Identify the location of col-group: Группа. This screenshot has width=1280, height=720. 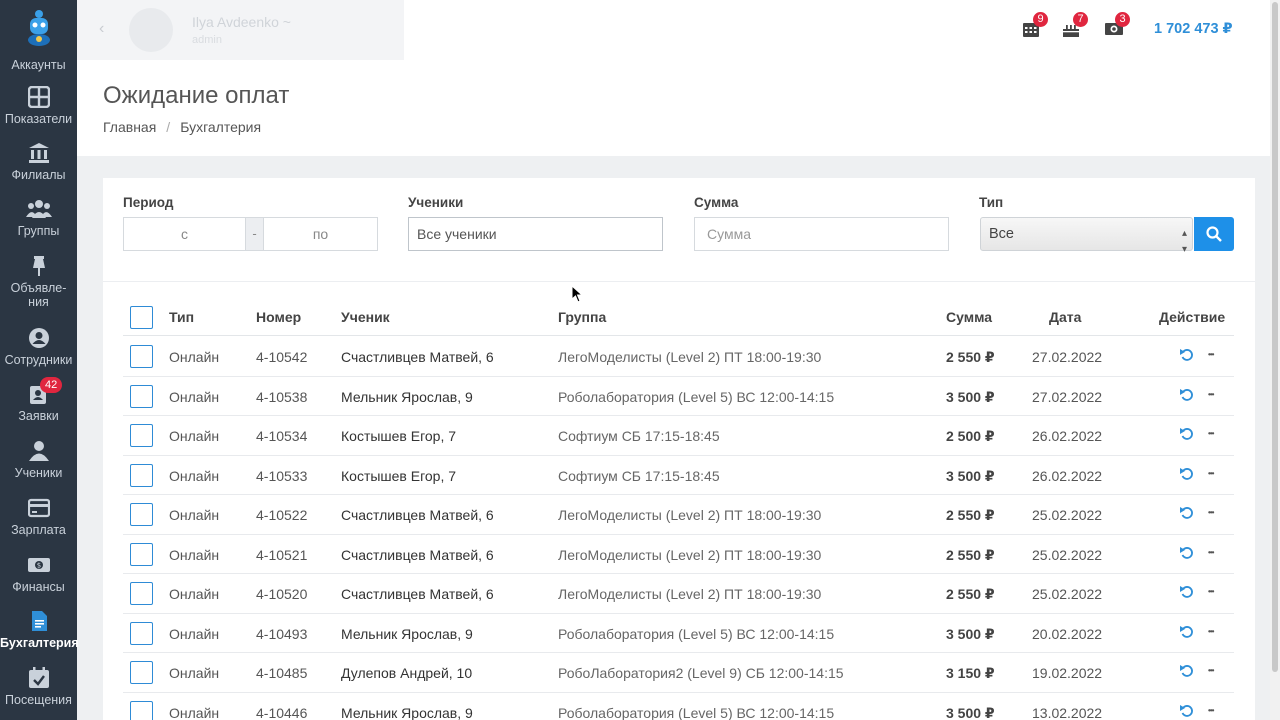
(582, 317).